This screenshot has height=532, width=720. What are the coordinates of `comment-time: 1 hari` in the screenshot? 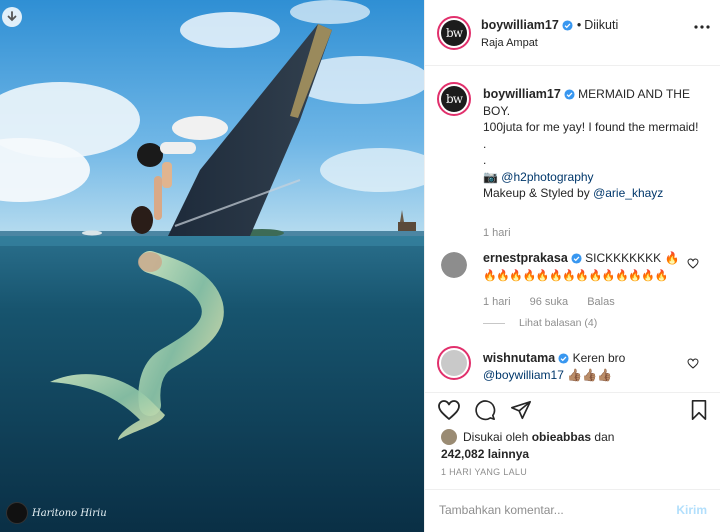 It's located at (497, 302).